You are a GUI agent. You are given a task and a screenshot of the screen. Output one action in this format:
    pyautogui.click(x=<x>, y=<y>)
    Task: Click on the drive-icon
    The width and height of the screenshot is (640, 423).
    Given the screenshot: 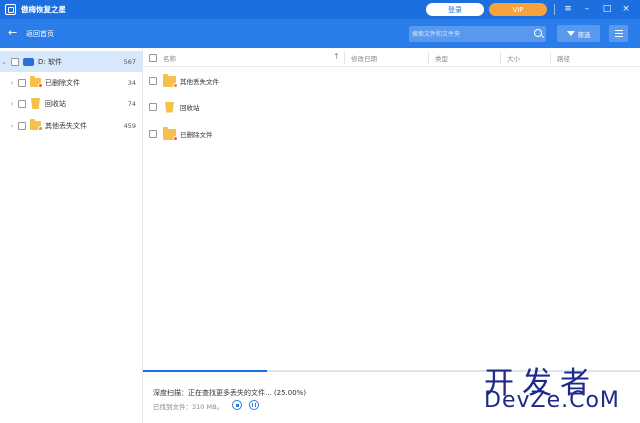 What is the action you would take?
    pyautogui.click(x=28, y=61)
    